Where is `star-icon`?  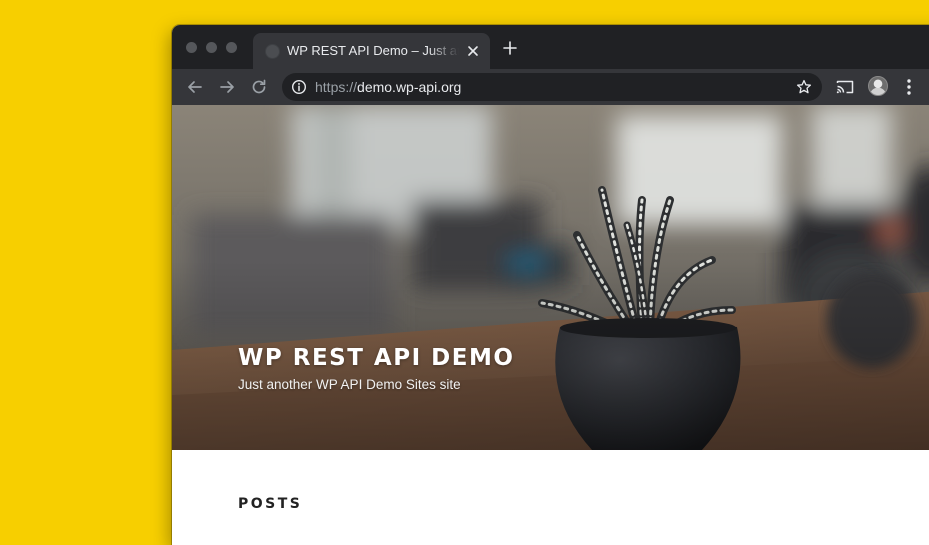
star-icon is located at coordinates (804, 87).